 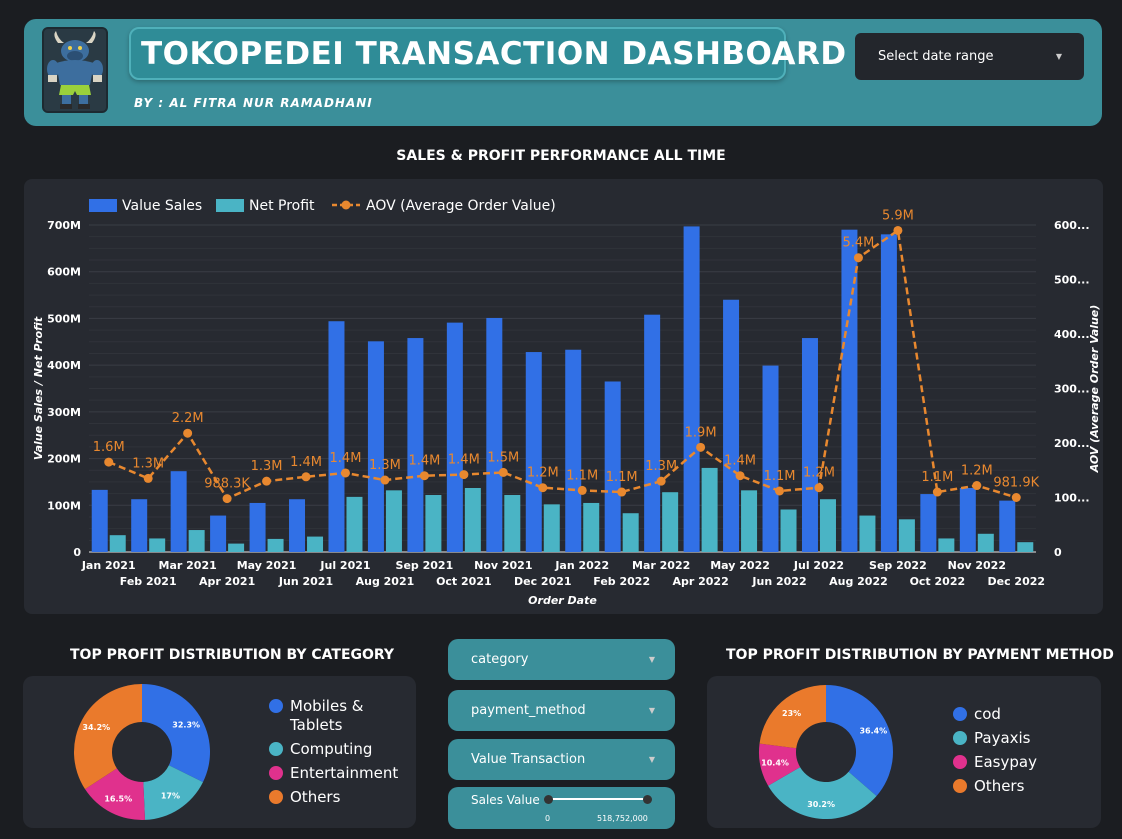 What do you see at coordinates (230, 205) in the screenshot?
I see `legend-swatch-profit` at bounding box center [230, 205].